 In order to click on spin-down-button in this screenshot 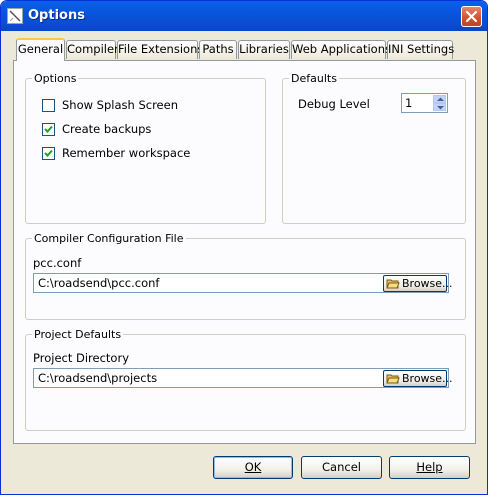, I will do `click(439, 107)`.